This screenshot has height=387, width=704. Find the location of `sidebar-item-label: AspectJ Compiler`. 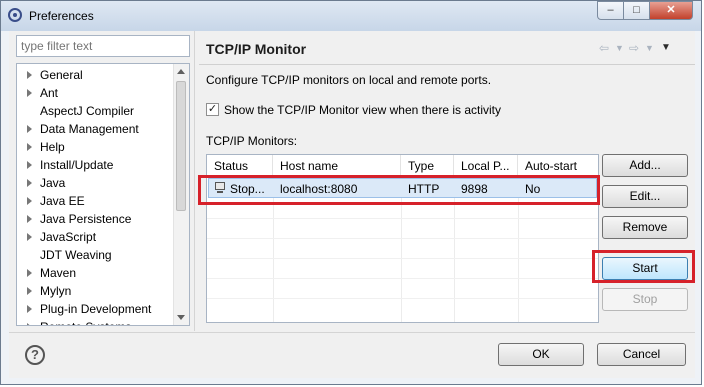

sidebar-item-label: AspectJ Compiler is located at coordinates (87, 111).